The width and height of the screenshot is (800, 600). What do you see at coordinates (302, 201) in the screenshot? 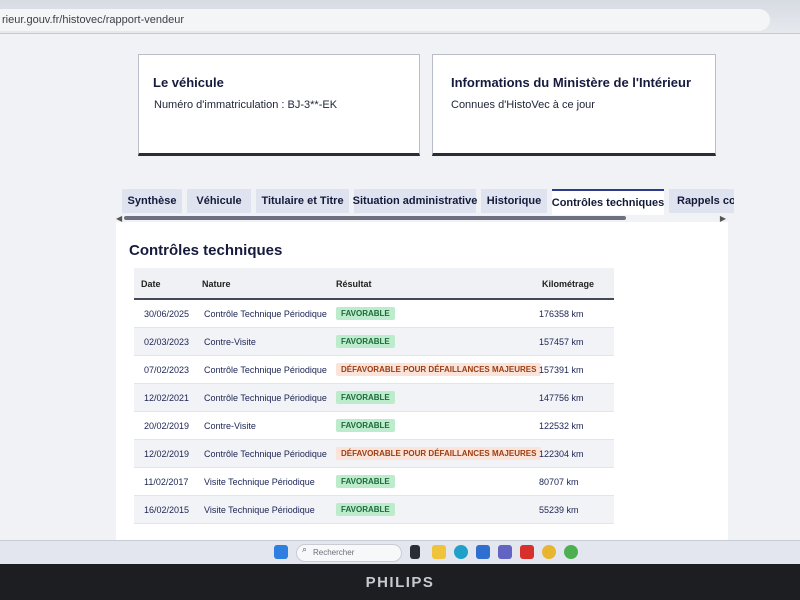
I see `tab-titulaire: Titulaire et Titre` at bounding box center [302, 201].